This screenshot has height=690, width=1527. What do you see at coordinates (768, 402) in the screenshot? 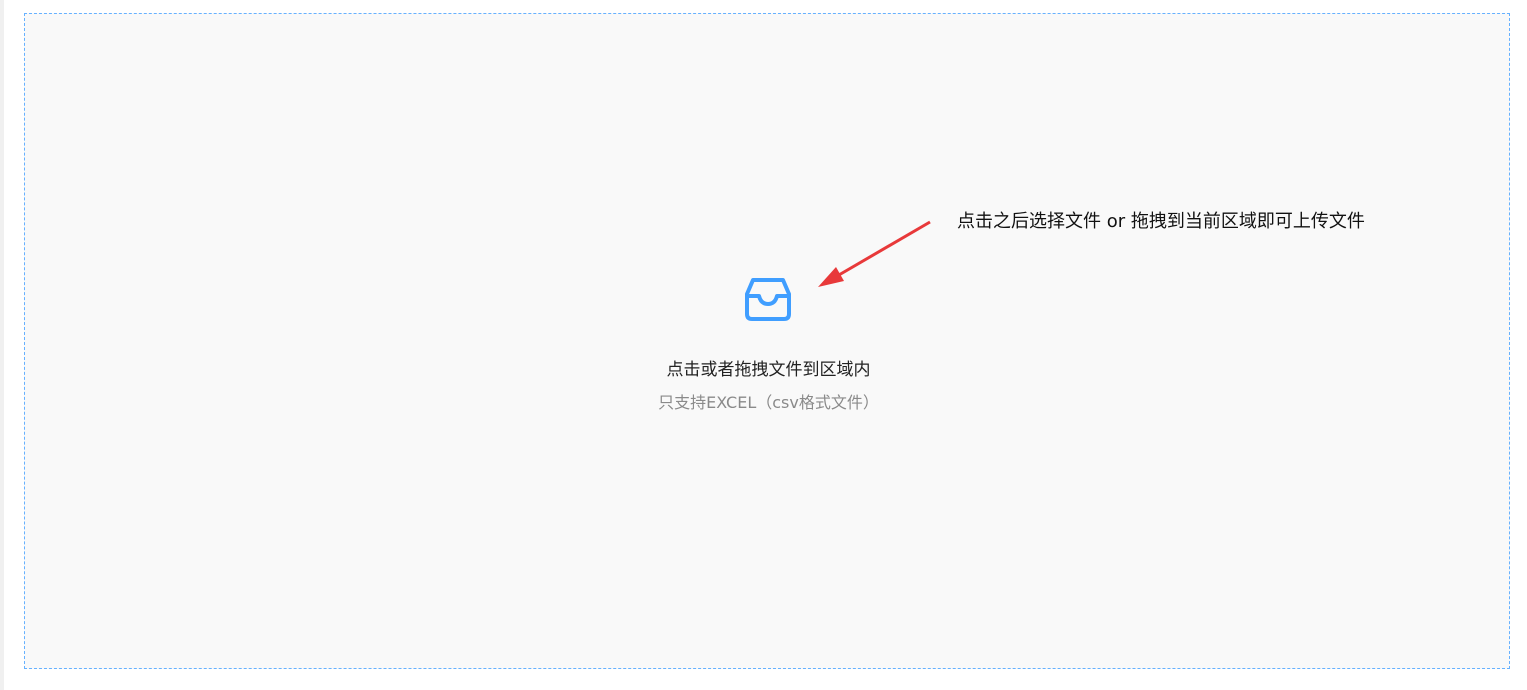
I see `upload-format-hint: 只支持EXCEL（csv格式文件）` at bounding box center [768, 402].